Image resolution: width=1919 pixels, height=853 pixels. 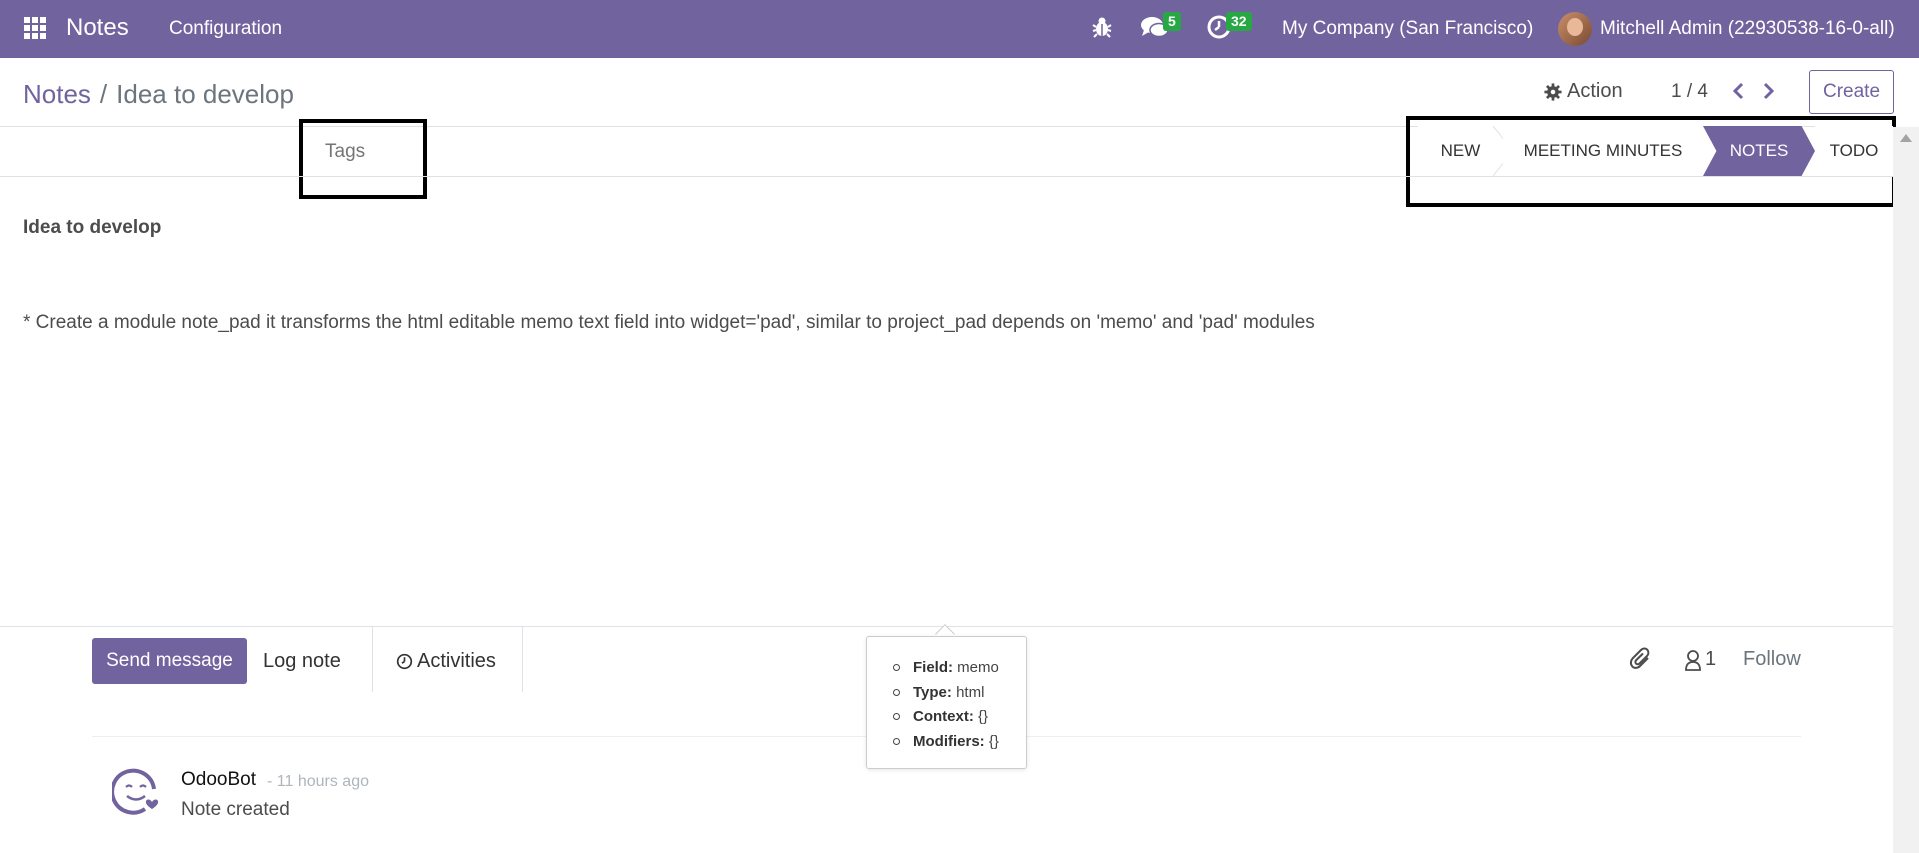 I want to click on chevron-left-icon, so click(x=1738, y=91).